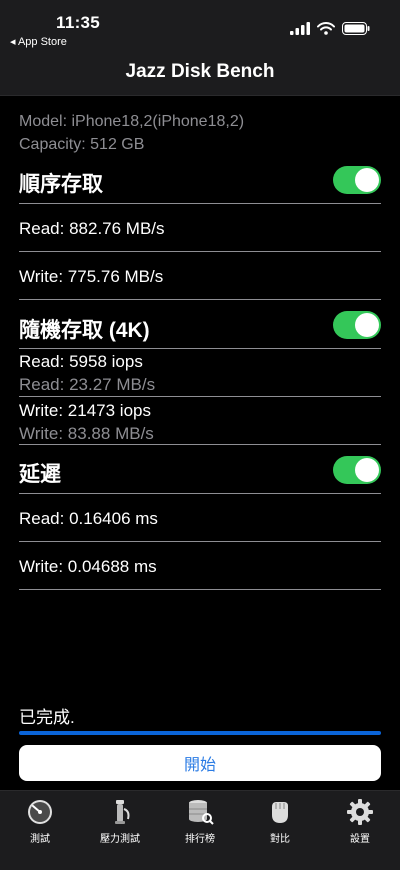  I want to click on status-icons, so click(330, 28).